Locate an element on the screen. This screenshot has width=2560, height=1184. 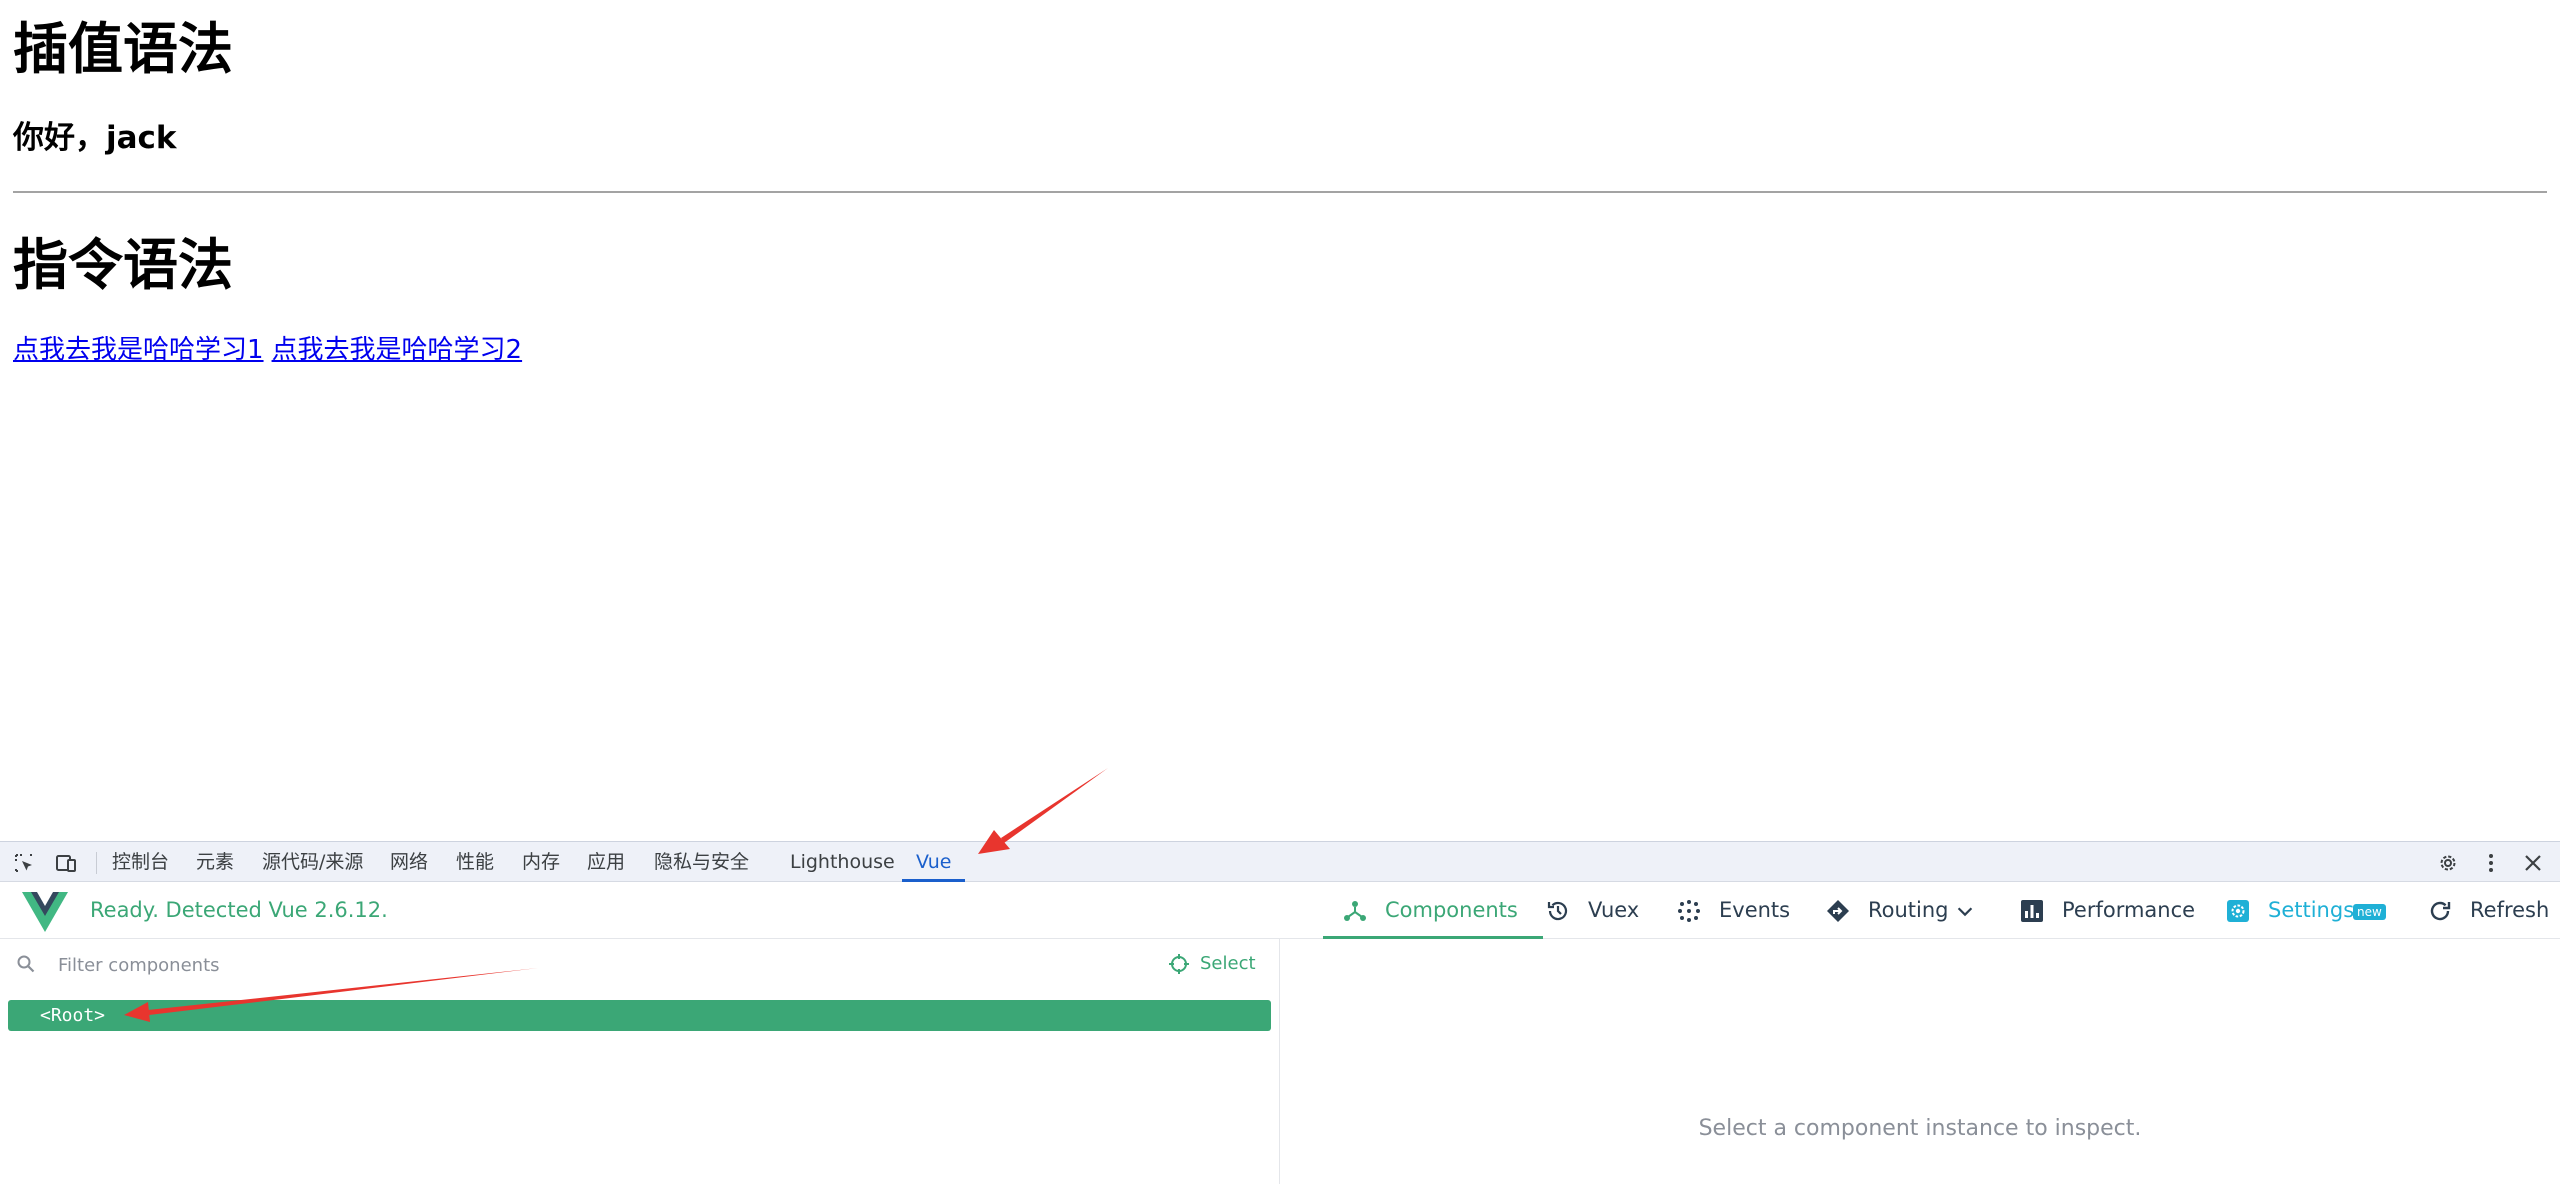
vue-status-text: Ready. Detected Vue 2.6.12. is located at coordinates (239, 910).